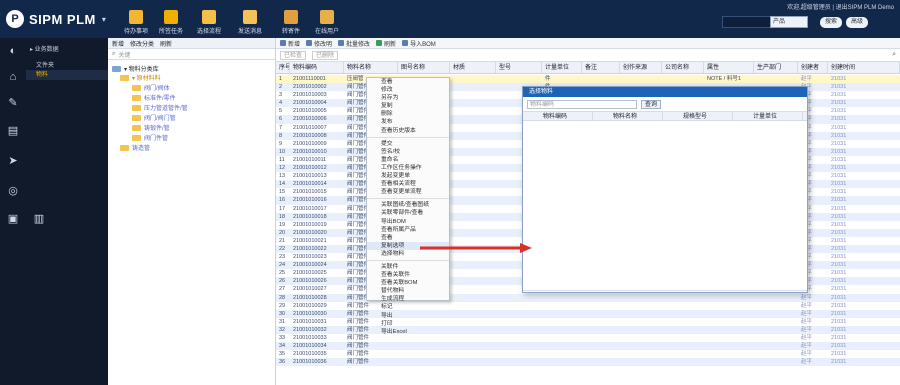 Image resolution: width=900 pixels, height=385 pixels. What do you see at coordinates (154, 117) in the screenshot?
I see `tree-node: 阀门/阀门管` at bounding box center [154, 117].